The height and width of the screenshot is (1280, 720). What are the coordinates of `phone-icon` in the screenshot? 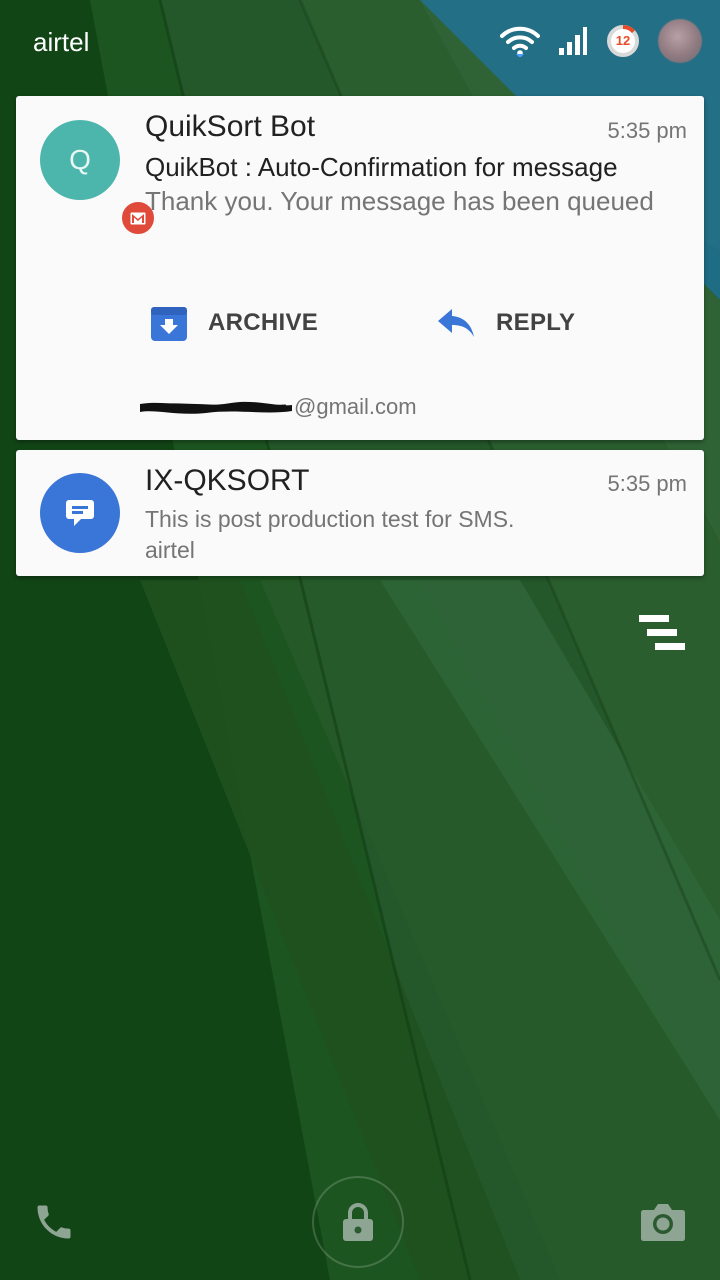 It's located at (54, 1222).